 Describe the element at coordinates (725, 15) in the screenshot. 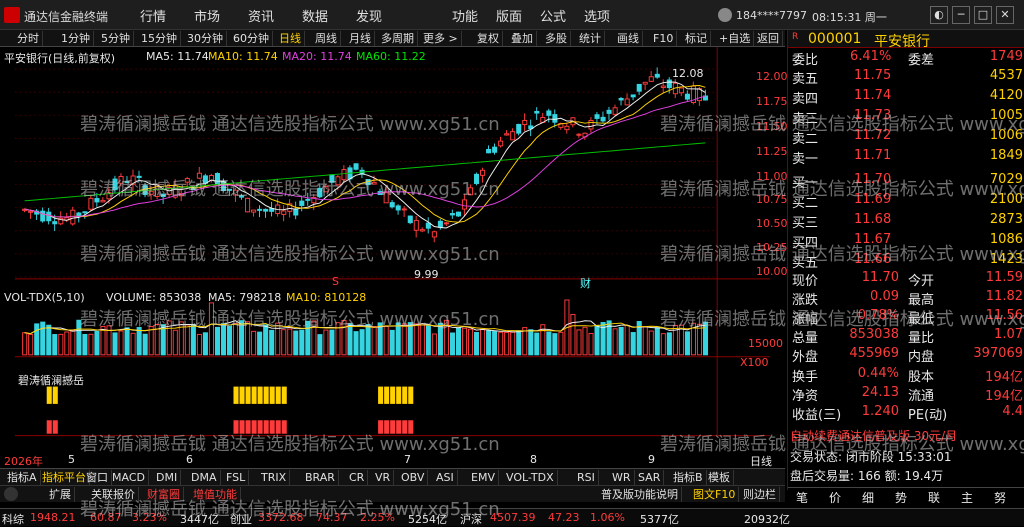

I see `avatar` at that location.